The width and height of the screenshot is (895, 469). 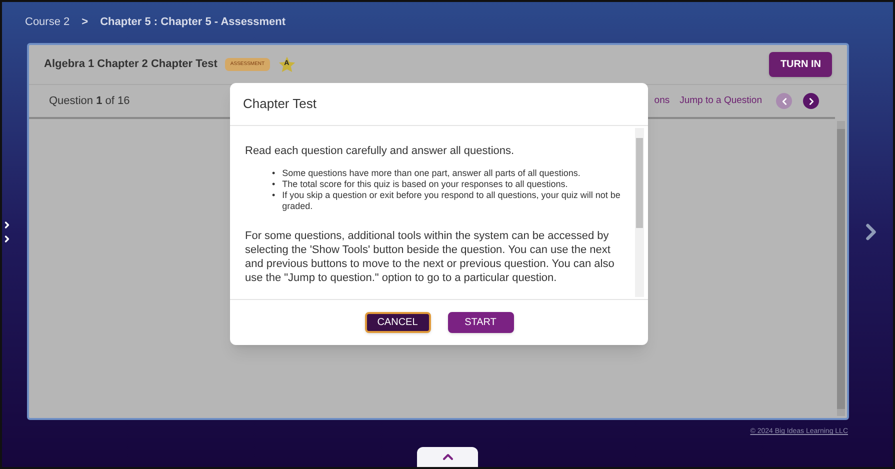 I want to click on expand-tab, so click(x=447, y=457).